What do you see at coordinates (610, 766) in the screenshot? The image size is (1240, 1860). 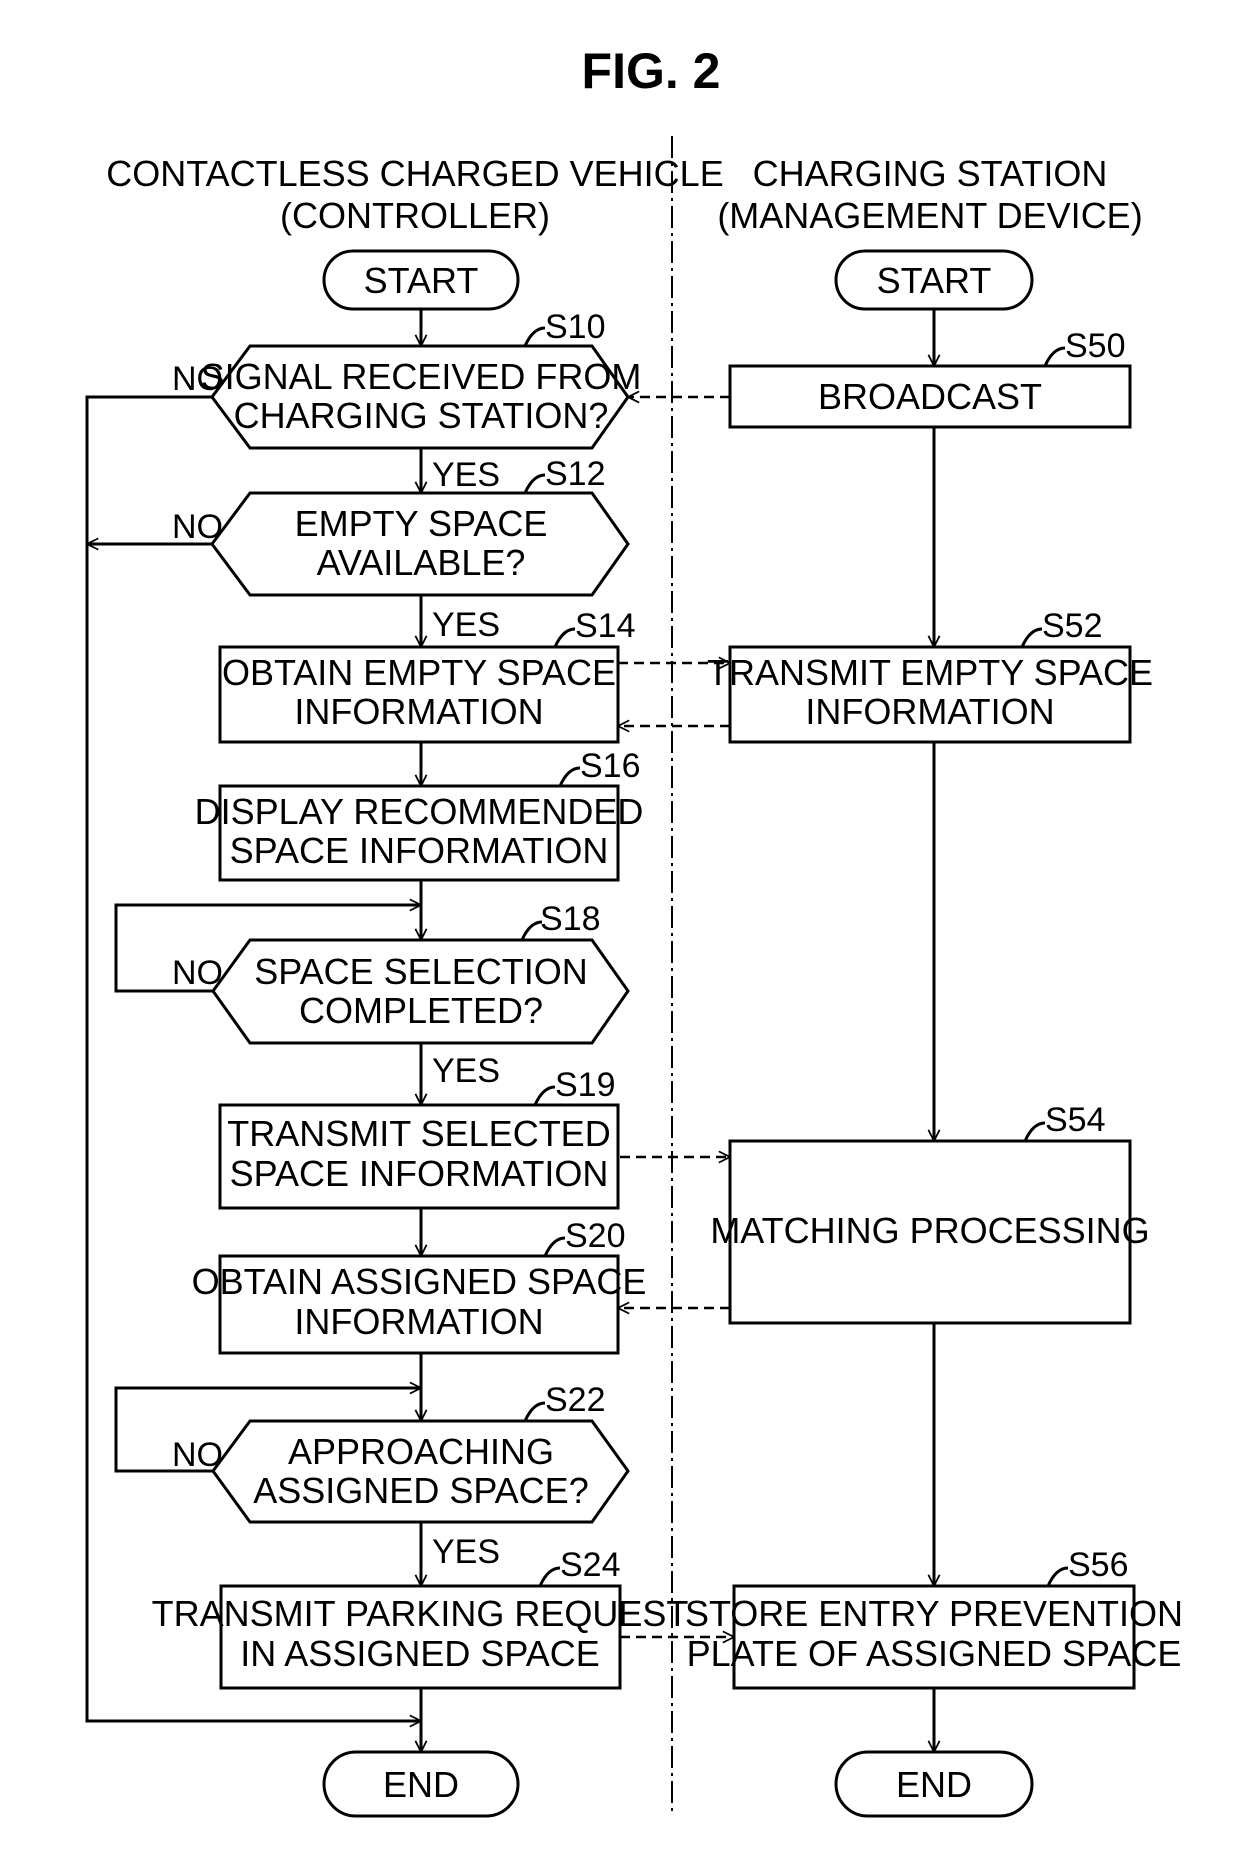 I see `s16-step-id: S16` at bounding box center [610, 766].